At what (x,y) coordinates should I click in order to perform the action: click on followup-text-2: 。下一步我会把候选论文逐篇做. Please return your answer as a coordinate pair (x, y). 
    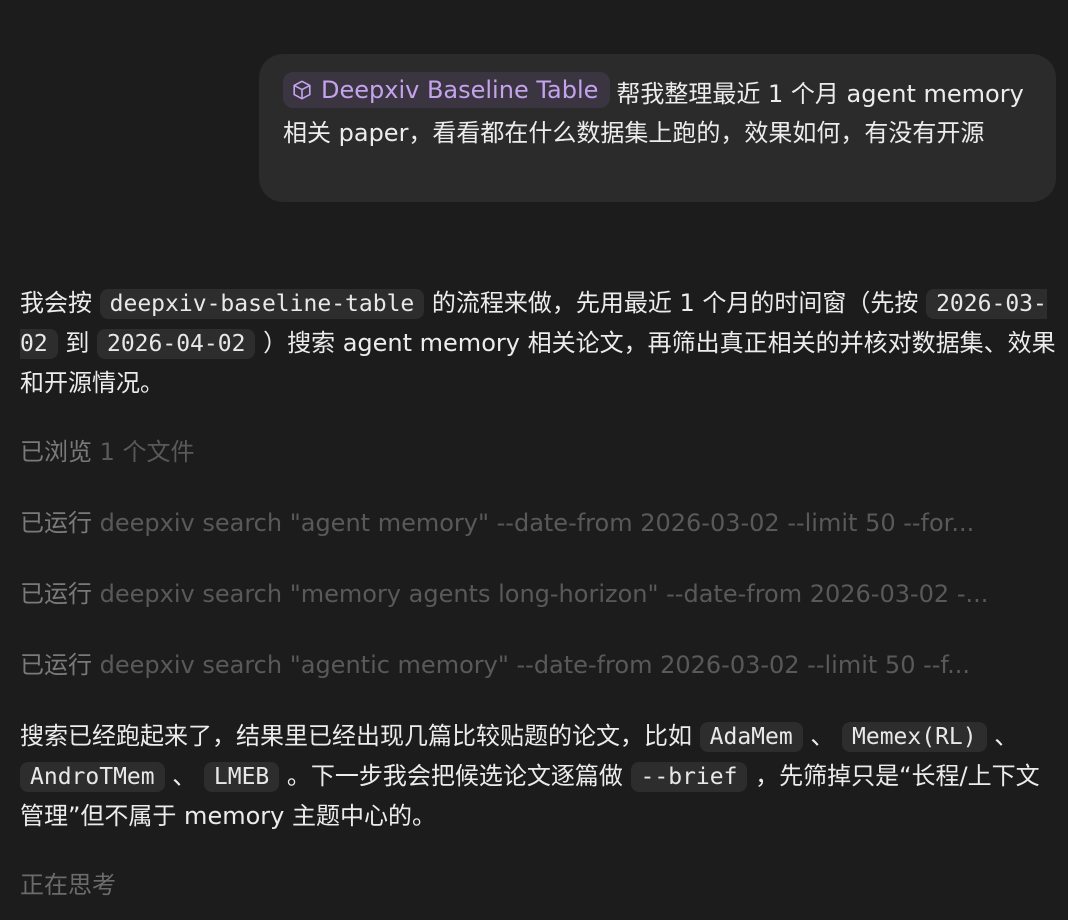
    Looking at the image, I should click on (455, 776).